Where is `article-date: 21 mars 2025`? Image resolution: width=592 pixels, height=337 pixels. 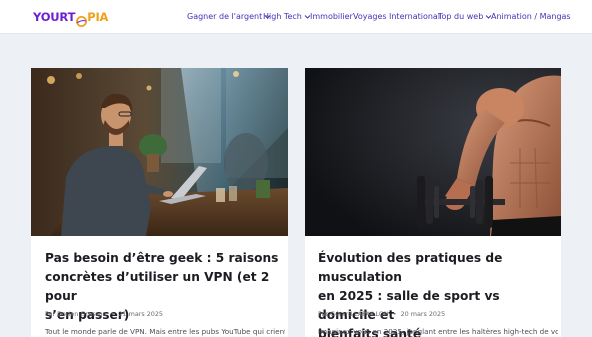 article-date: 21 mars 2025 is located at coordinates (140, 314).